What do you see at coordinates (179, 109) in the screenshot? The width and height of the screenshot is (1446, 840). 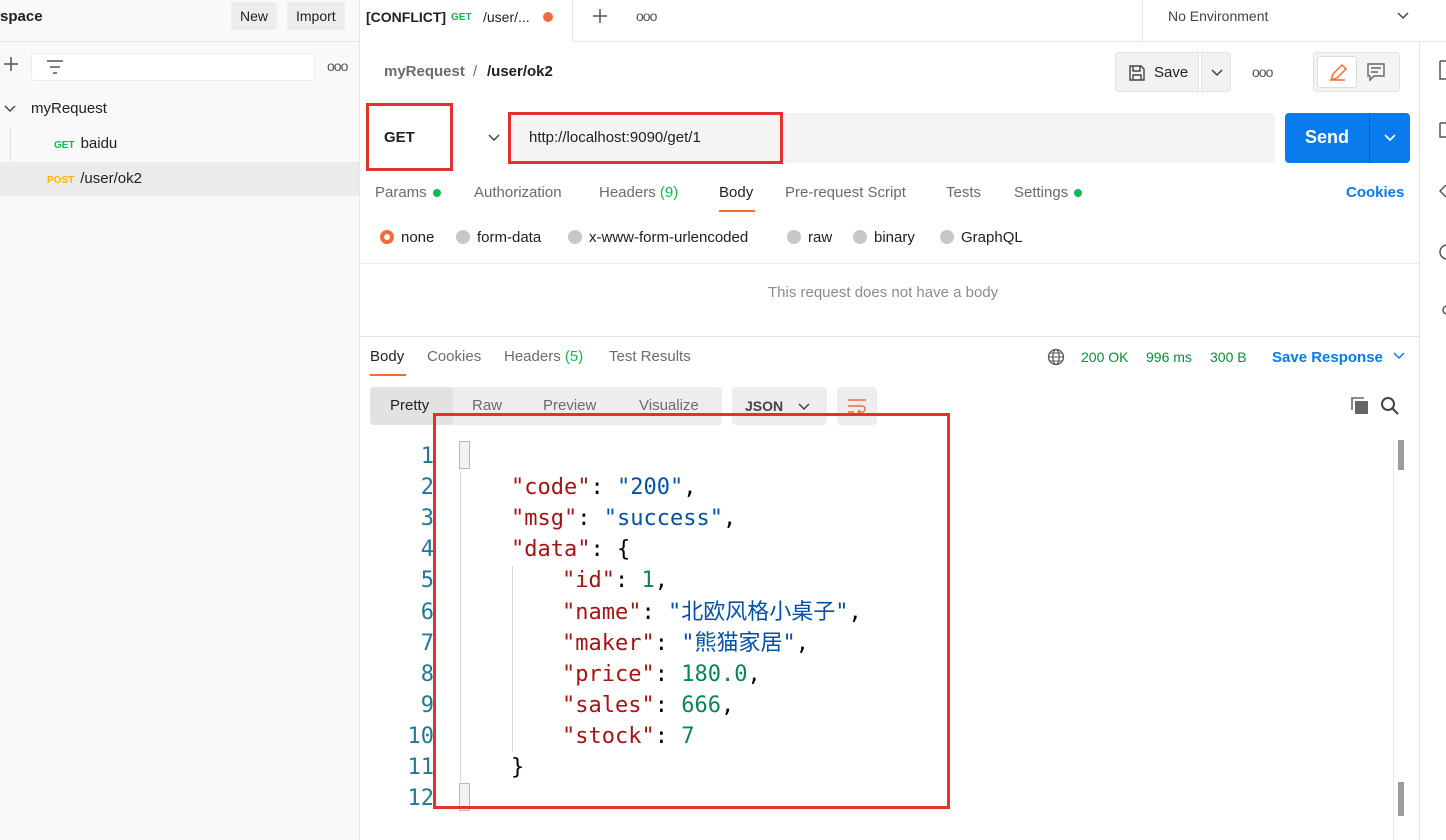 I see `collection-item: myRequest` at bounding box center [179, 109].